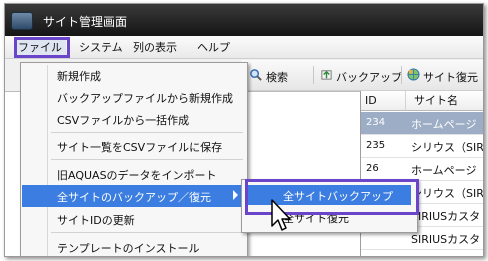 This screenshot has height=261, width=488. I want to click on menu-item-save-site-list-csv: サイト一覧をCSVファイルに保存, so click(134, 146).